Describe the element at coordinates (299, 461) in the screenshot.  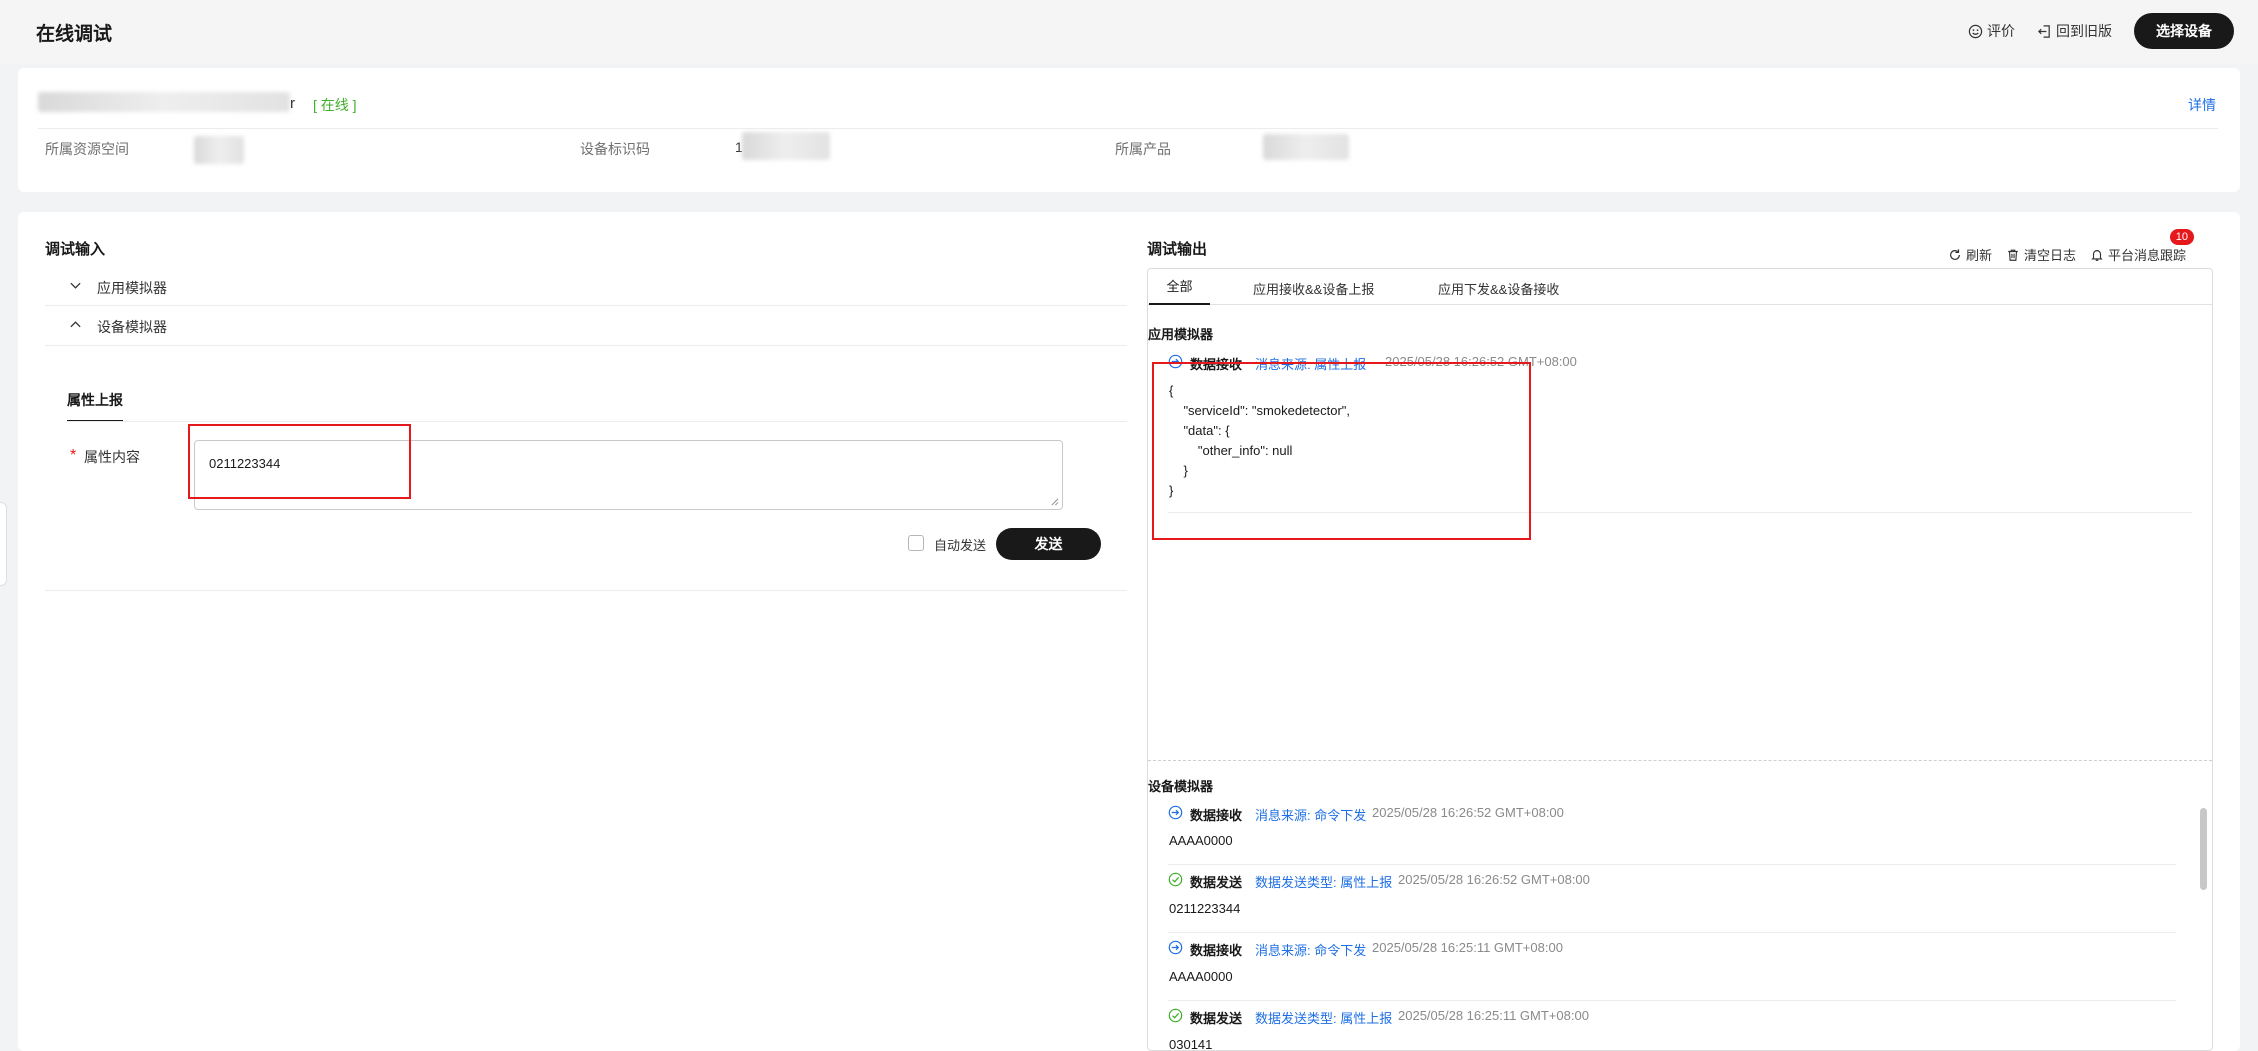
I see `highlight-box-input` at that location.